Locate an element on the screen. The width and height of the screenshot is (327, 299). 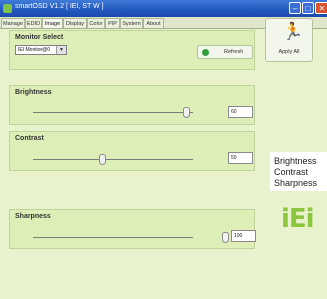
running-man-icon: 🏃 is located at coordinates (293, 31).